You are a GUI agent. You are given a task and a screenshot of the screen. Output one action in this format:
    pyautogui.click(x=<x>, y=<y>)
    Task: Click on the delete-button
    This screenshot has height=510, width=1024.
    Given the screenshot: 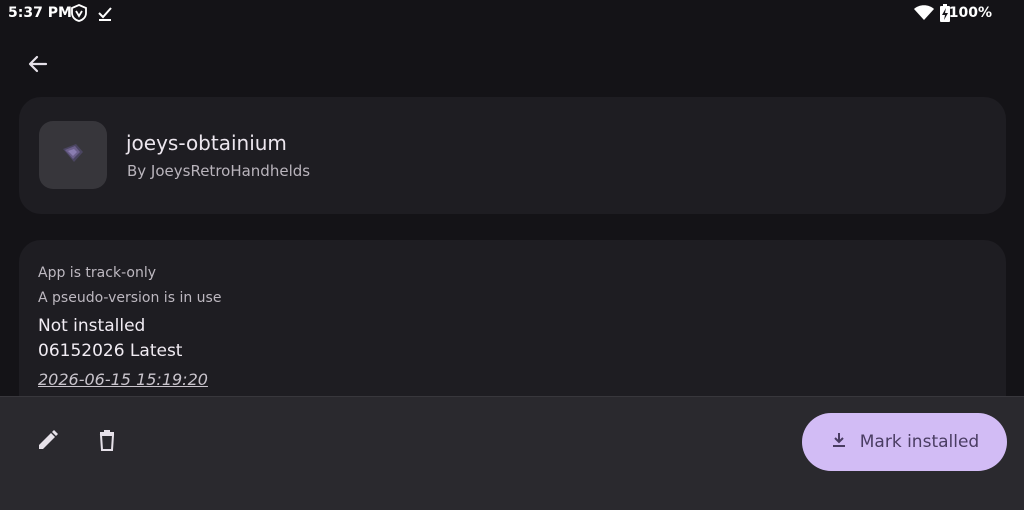 What is the action you would take?
    pyautogui.click(x=107, y=442)
    